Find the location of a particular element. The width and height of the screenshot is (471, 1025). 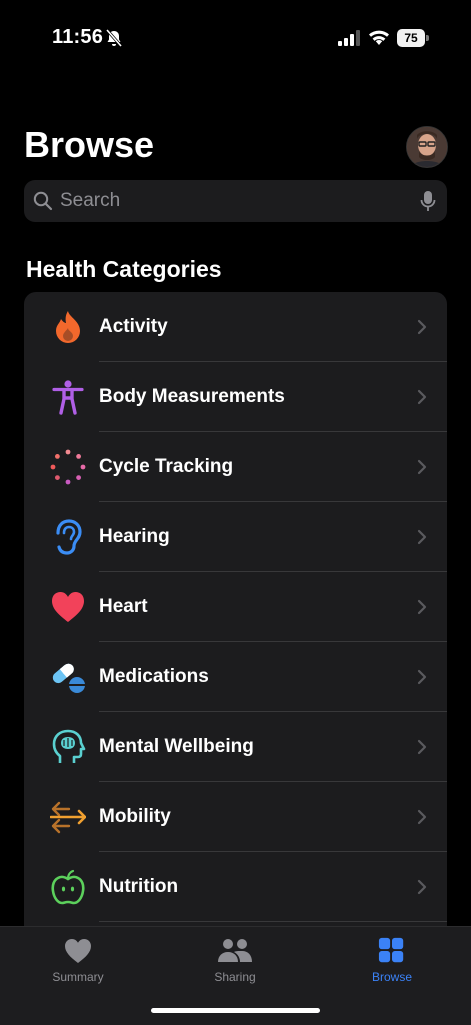

category-label: Mobility is located at coordinates (135, 816).